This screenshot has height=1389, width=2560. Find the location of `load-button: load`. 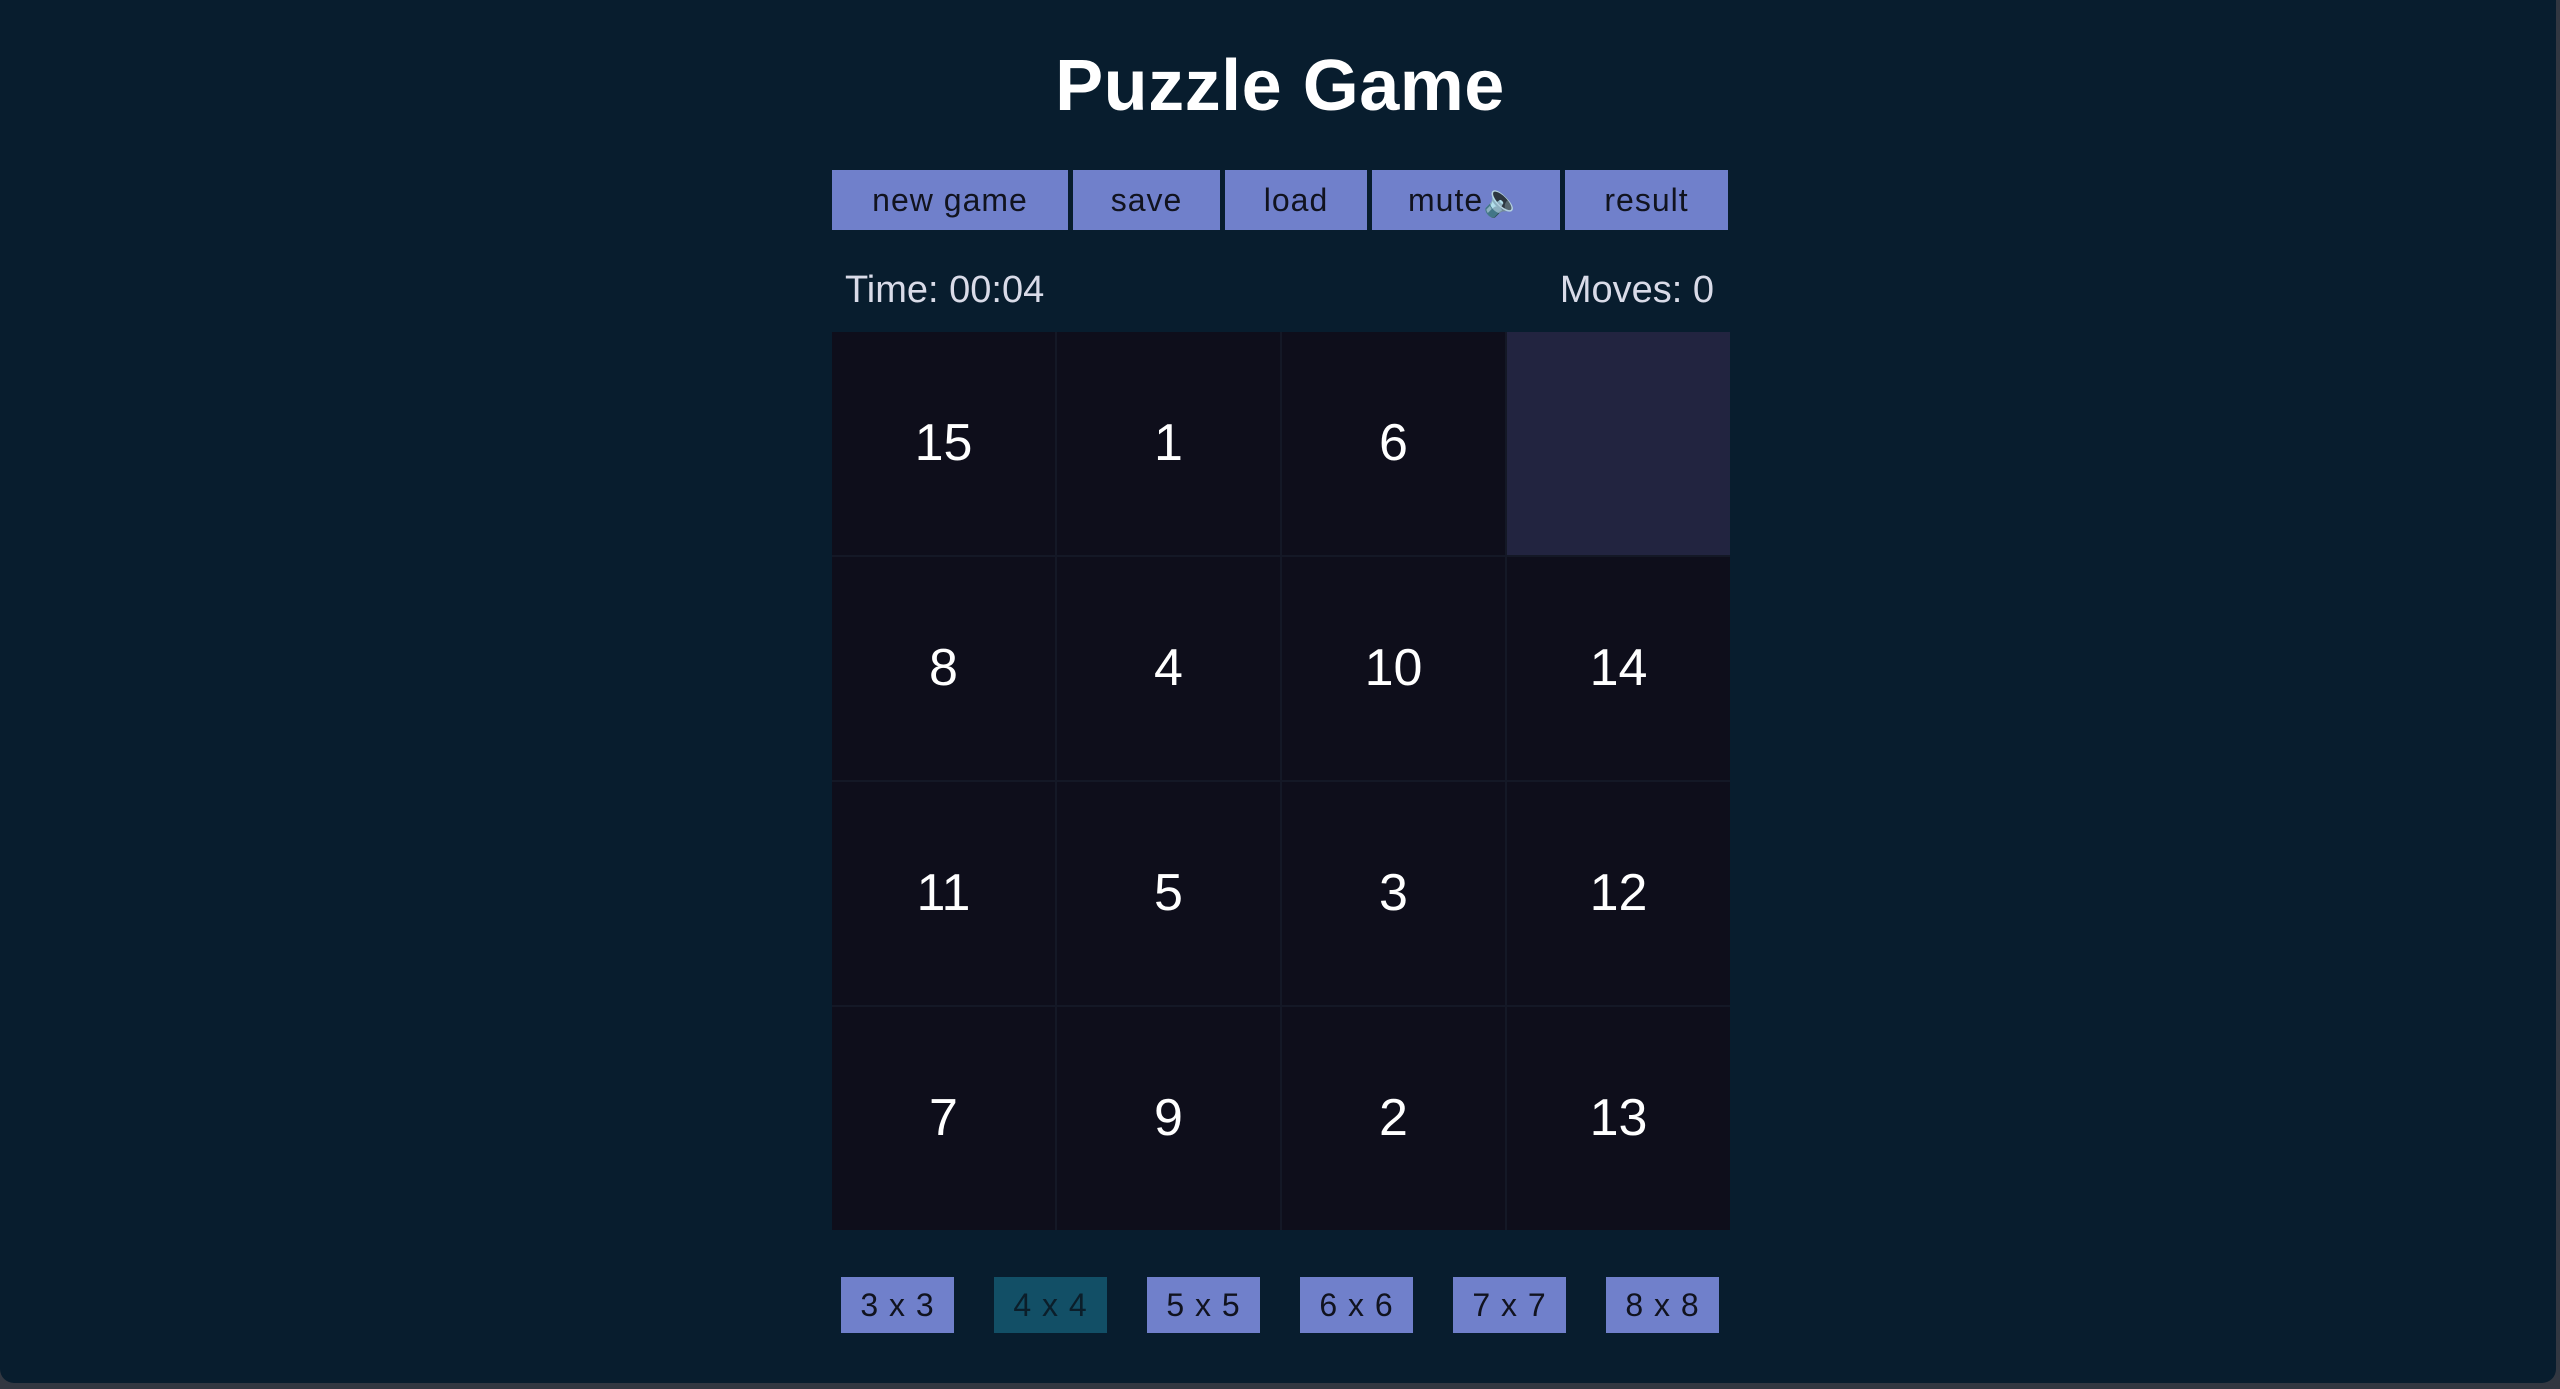

load-button: load is located at coordinates (1296, 200).